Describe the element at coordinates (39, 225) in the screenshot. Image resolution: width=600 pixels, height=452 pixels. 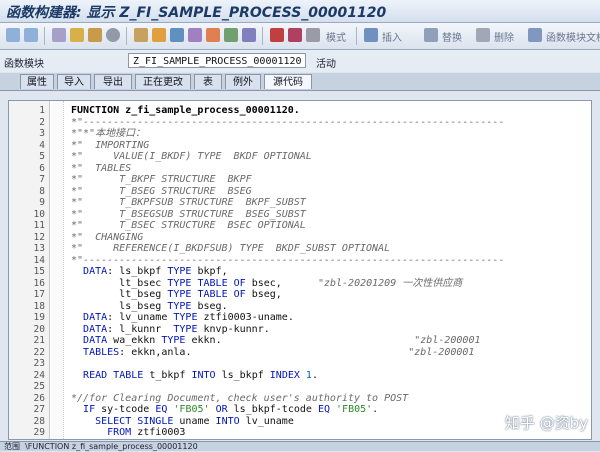
I see `line-number: 11` at that location.